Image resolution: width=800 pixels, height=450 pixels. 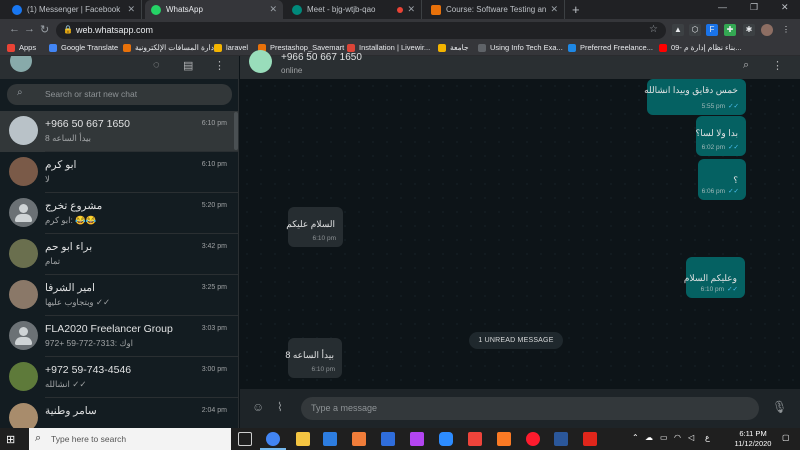 What do you see at coordinates (354, 9) in the screenshot?
I see `tab-meet: Meet - bjg-wtjb-qao ✕` at bounding box center [354, 9].